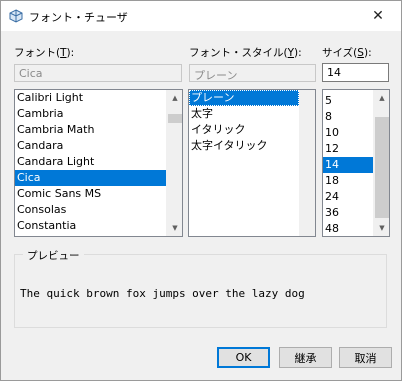 The width and height of the screenshot is (402, 381). What do you see at coordinates (252, 73) in the screenshot?
I see `font-style-field: プレーン` at bounding box center [252, 73].